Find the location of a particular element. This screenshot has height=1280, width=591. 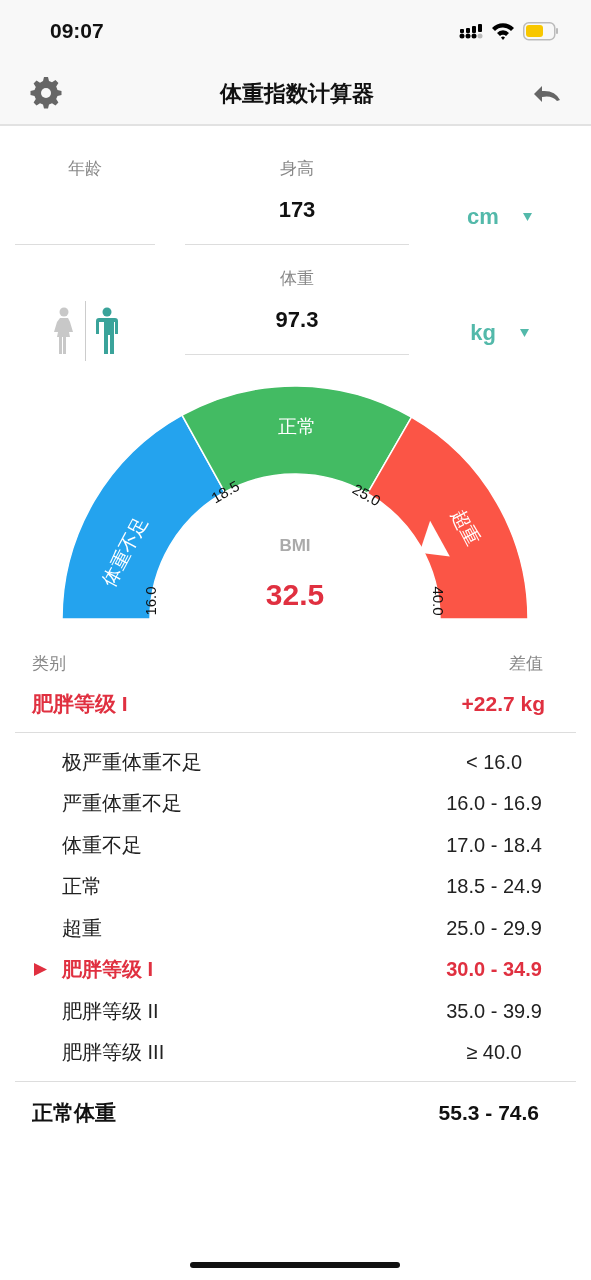

field-label: 年龄 is located at coordinates (85, 169).